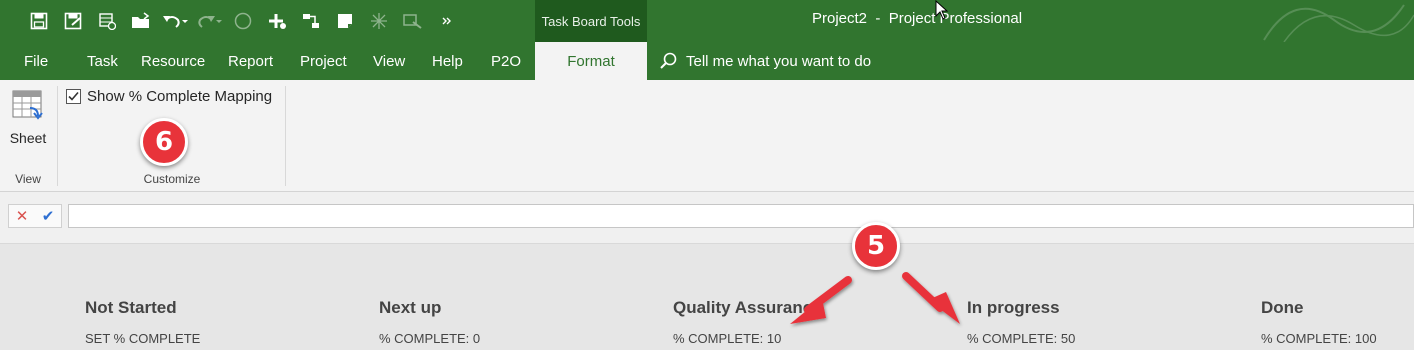  Describe the element at coordinates (779, 61) in the screenshot. I see `tell-me-text: Tell me what you want to do` at that location.